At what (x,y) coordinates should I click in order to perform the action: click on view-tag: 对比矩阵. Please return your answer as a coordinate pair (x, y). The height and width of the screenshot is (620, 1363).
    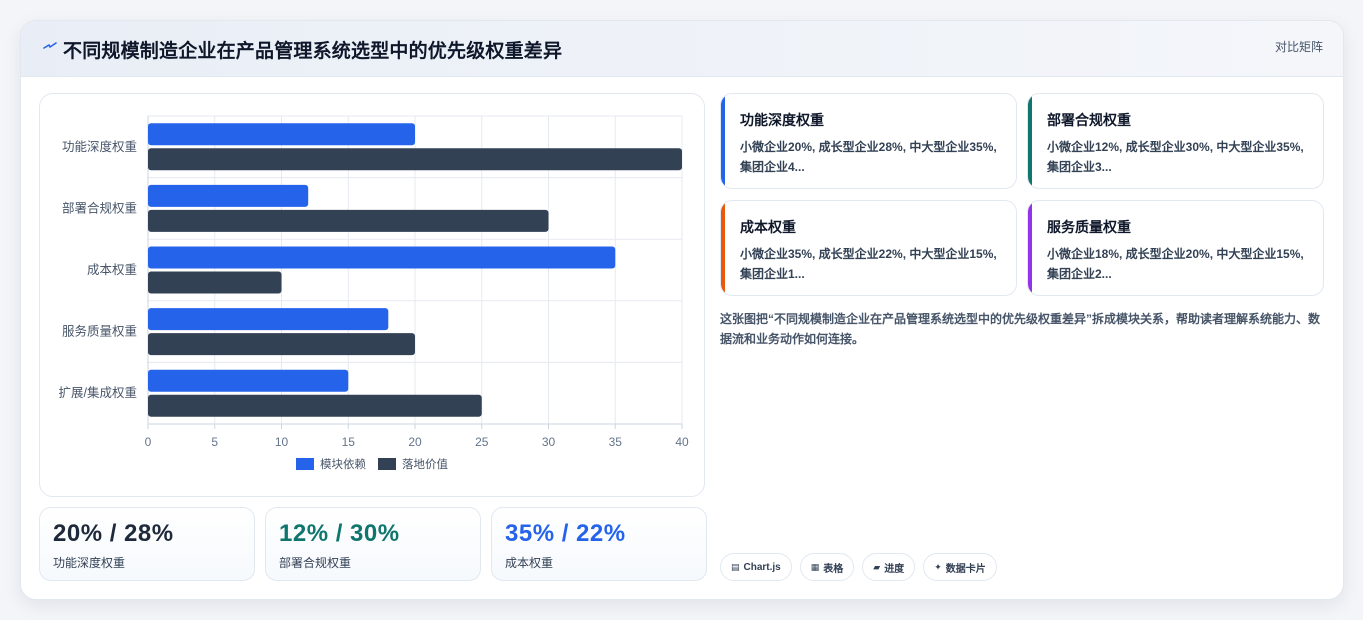
    Looking at the image, I should click on (1299, 46).